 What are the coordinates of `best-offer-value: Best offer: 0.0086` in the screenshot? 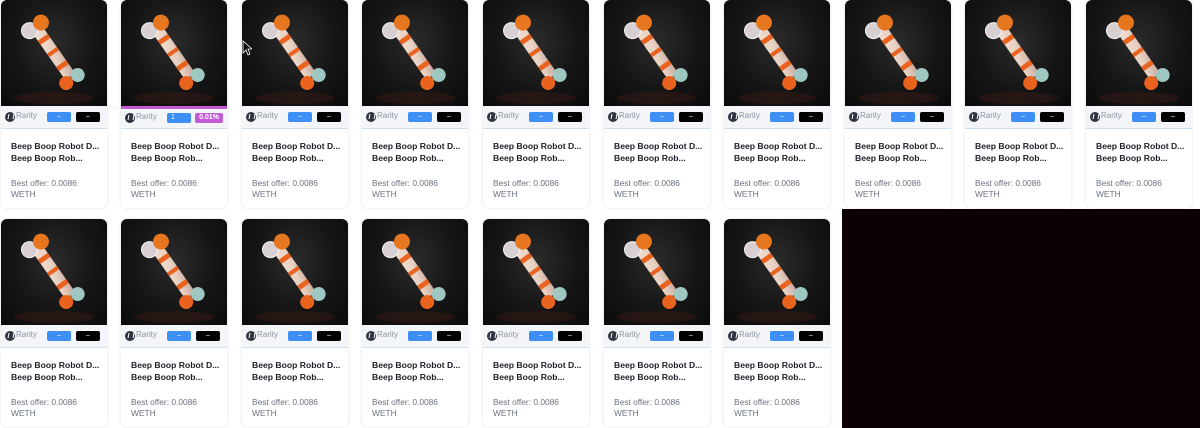 It's located at (1008, 183).